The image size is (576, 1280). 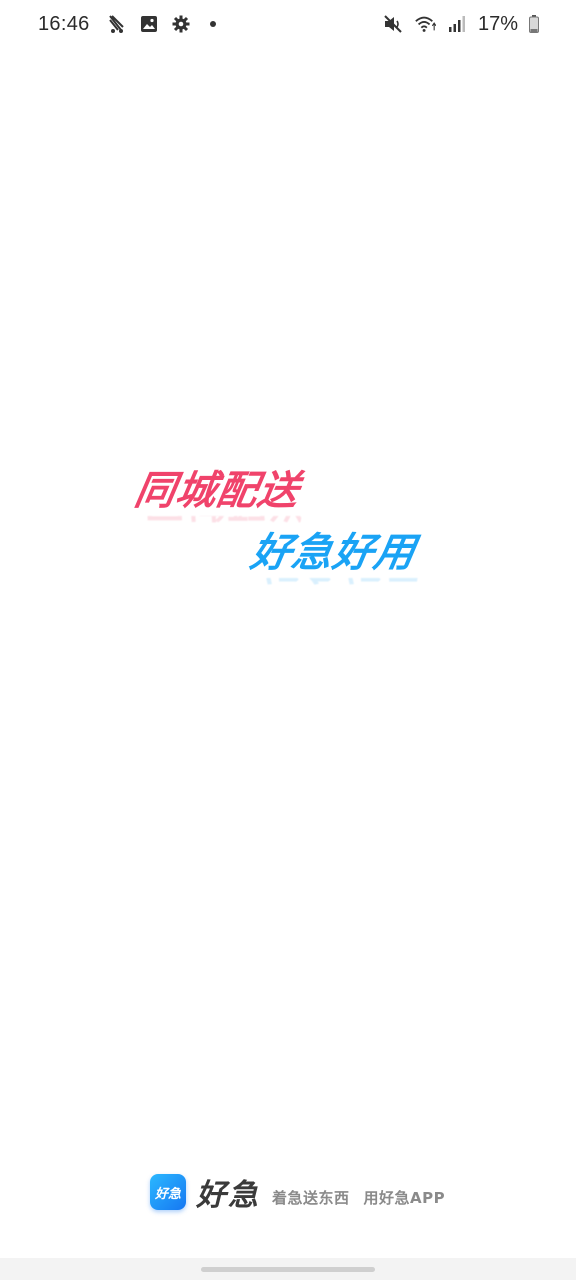 I want to click on app-logo-text: 好急, so click(x=167, y=1194).